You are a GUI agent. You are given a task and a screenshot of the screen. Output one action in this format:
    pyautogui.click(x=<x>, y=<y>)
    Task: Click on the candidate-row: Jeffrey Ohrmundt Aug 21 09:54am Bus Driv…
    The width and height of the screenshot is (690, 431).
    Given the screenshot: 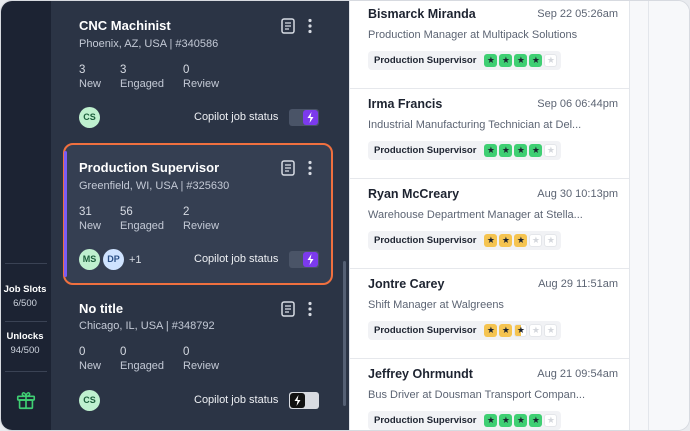 What is the action you would take?
    pyautogui.click(x=490, y=394)
    